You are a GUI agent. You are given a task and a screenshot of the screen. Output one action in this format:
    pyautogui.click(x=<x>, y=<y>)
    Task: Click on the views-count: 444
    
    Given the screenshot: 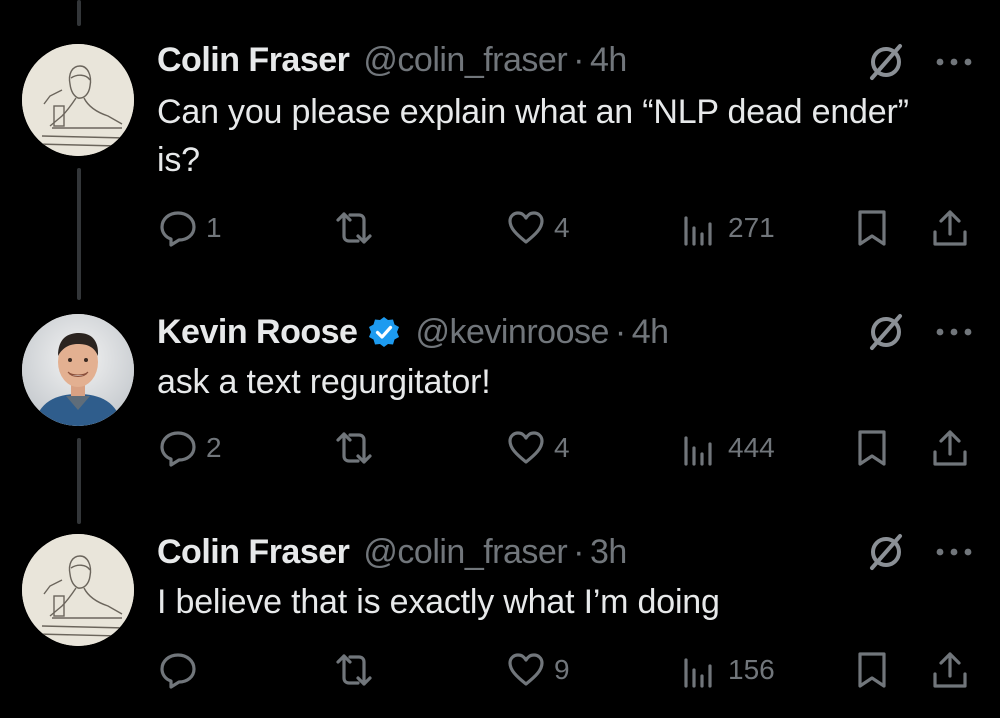 What is the action you would take?
    pyautogui.click(x=751, y=447)
    